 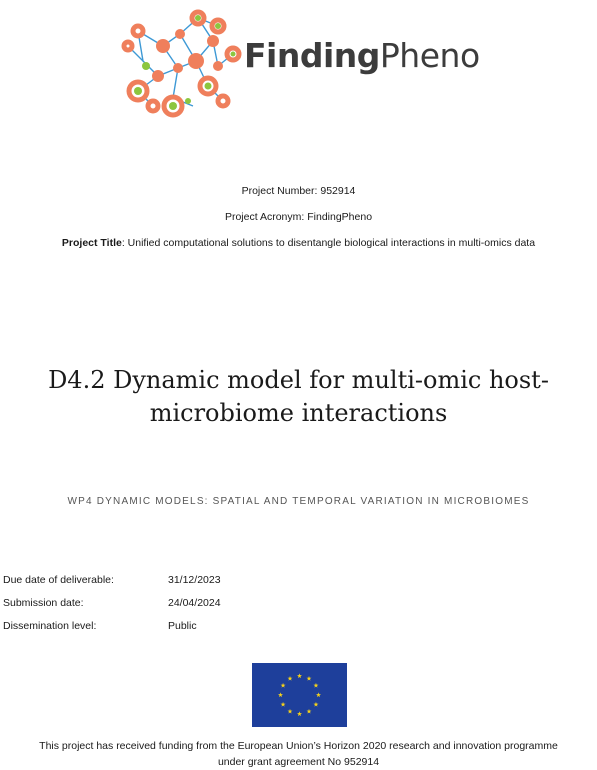 I want to click on meta-value: 31/12/2023, so click(x=194, y=580).